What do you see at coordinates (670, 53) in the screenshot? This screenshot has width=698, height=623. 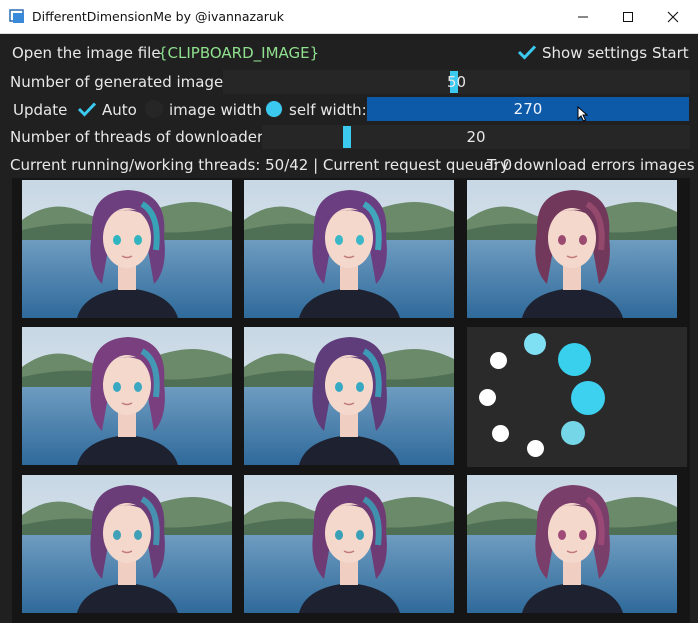 I see `start-button: Start` at bounding box center [670, 53].